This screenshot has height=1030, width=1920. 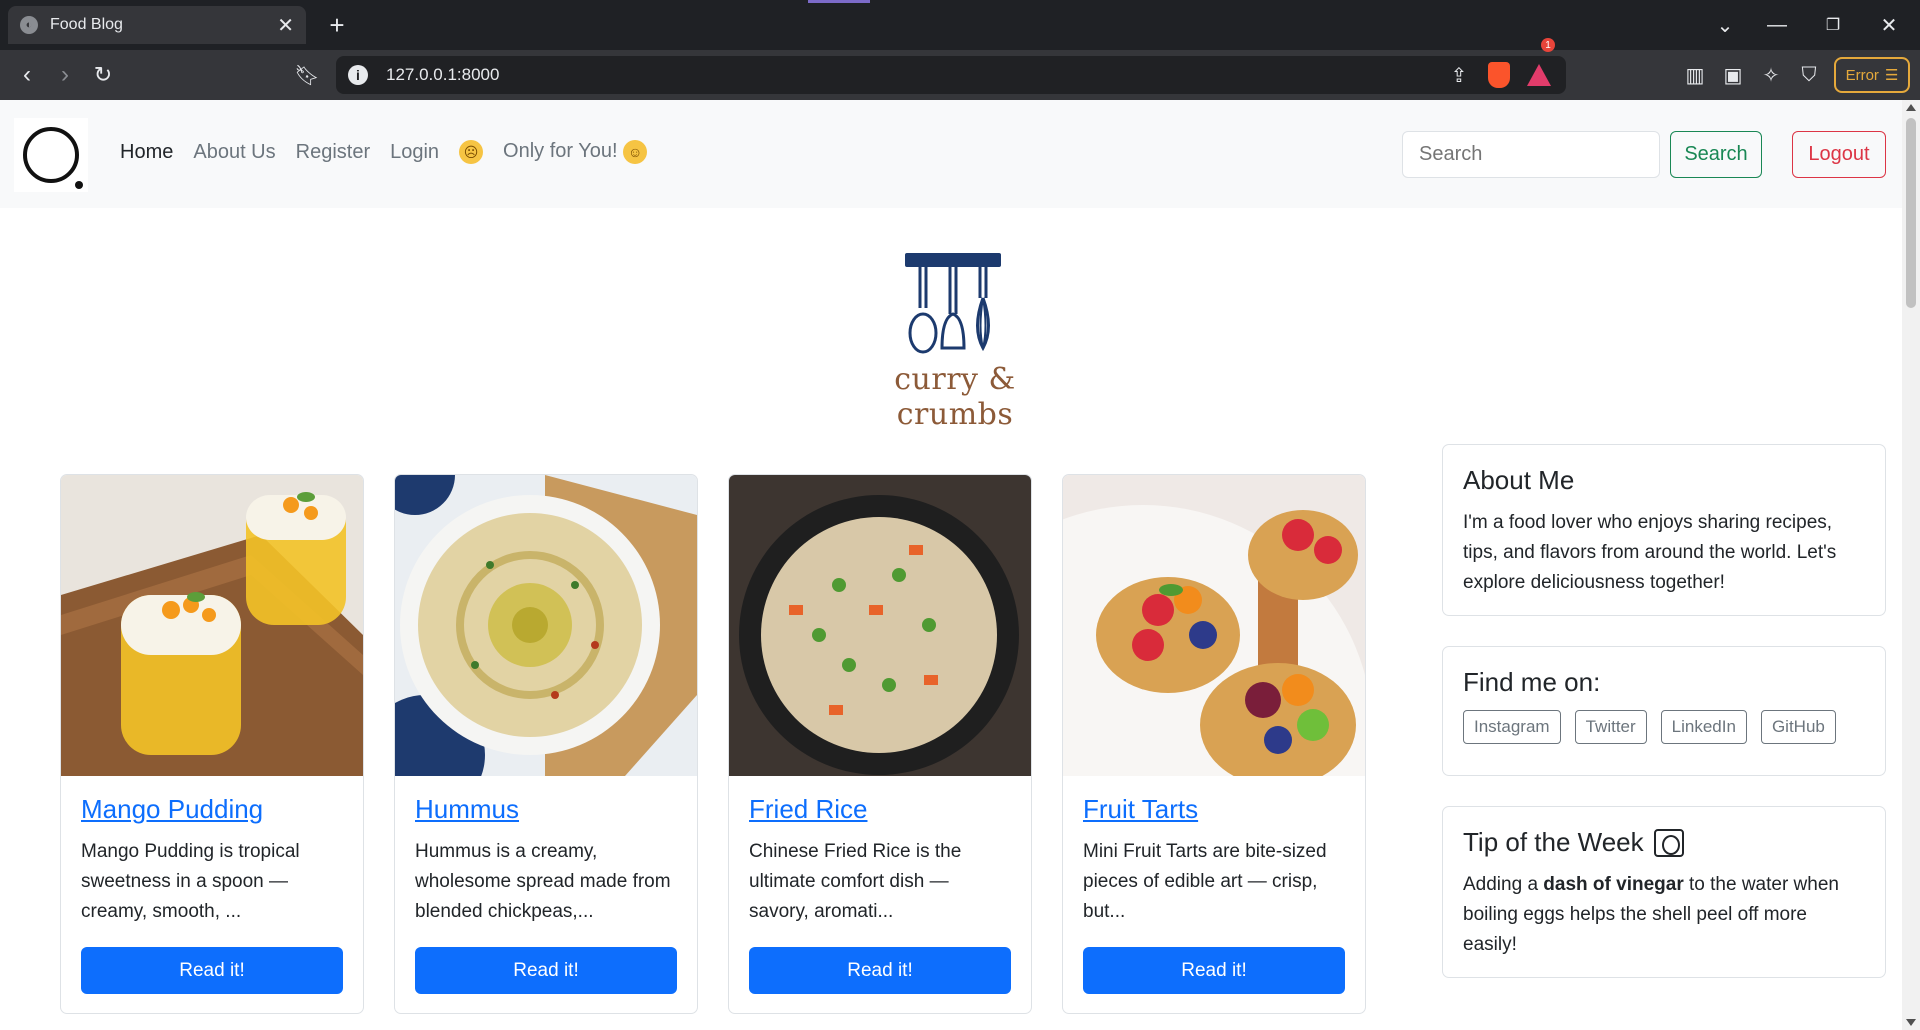 I want to click on error-label: Error, so click(x=1862, y=75).